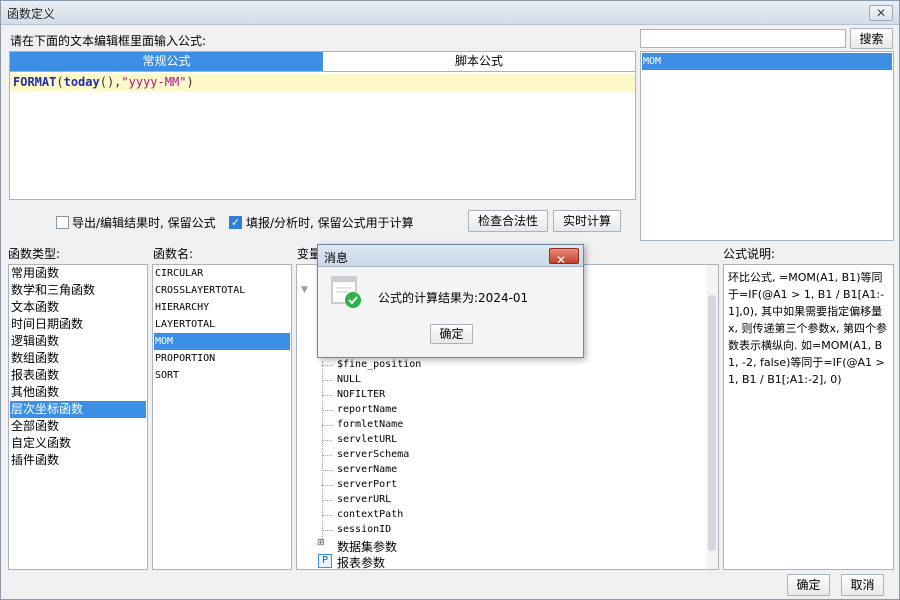 The image size is (900, 600). Describe the element at coordinates (78, 341) in the screenshot. I see `function-type-item: 逻辑函数` at that location.